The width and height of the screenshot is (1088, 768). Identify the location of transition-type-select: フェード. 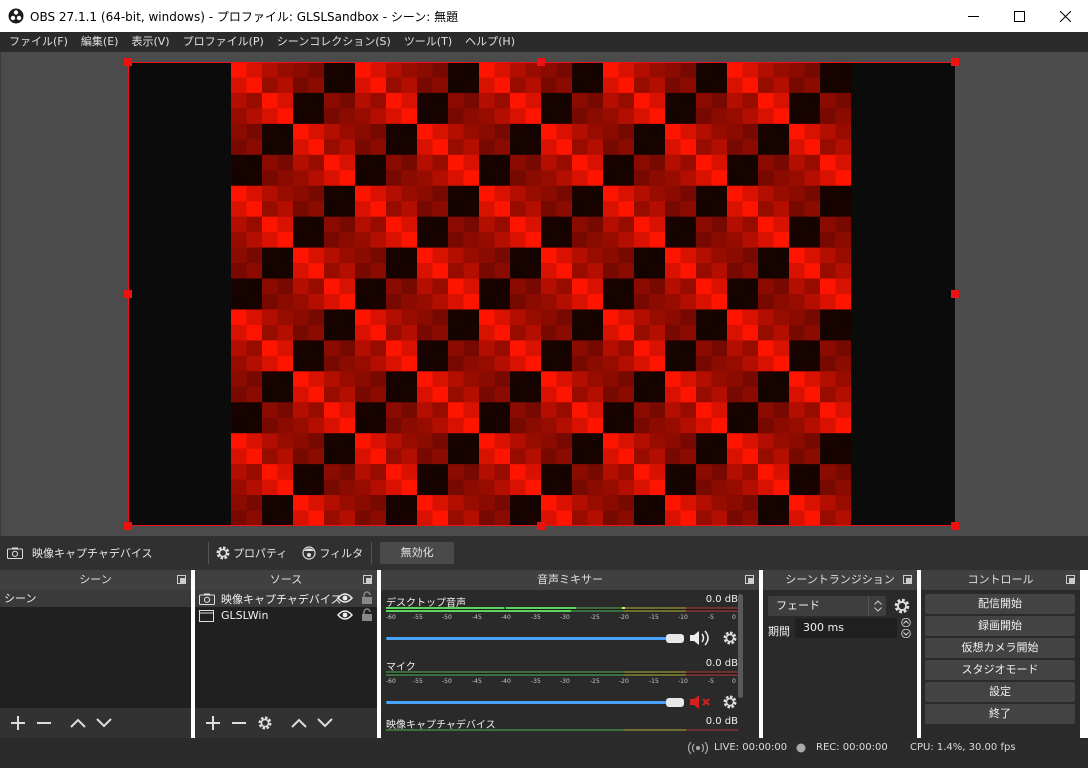
(827, 606).